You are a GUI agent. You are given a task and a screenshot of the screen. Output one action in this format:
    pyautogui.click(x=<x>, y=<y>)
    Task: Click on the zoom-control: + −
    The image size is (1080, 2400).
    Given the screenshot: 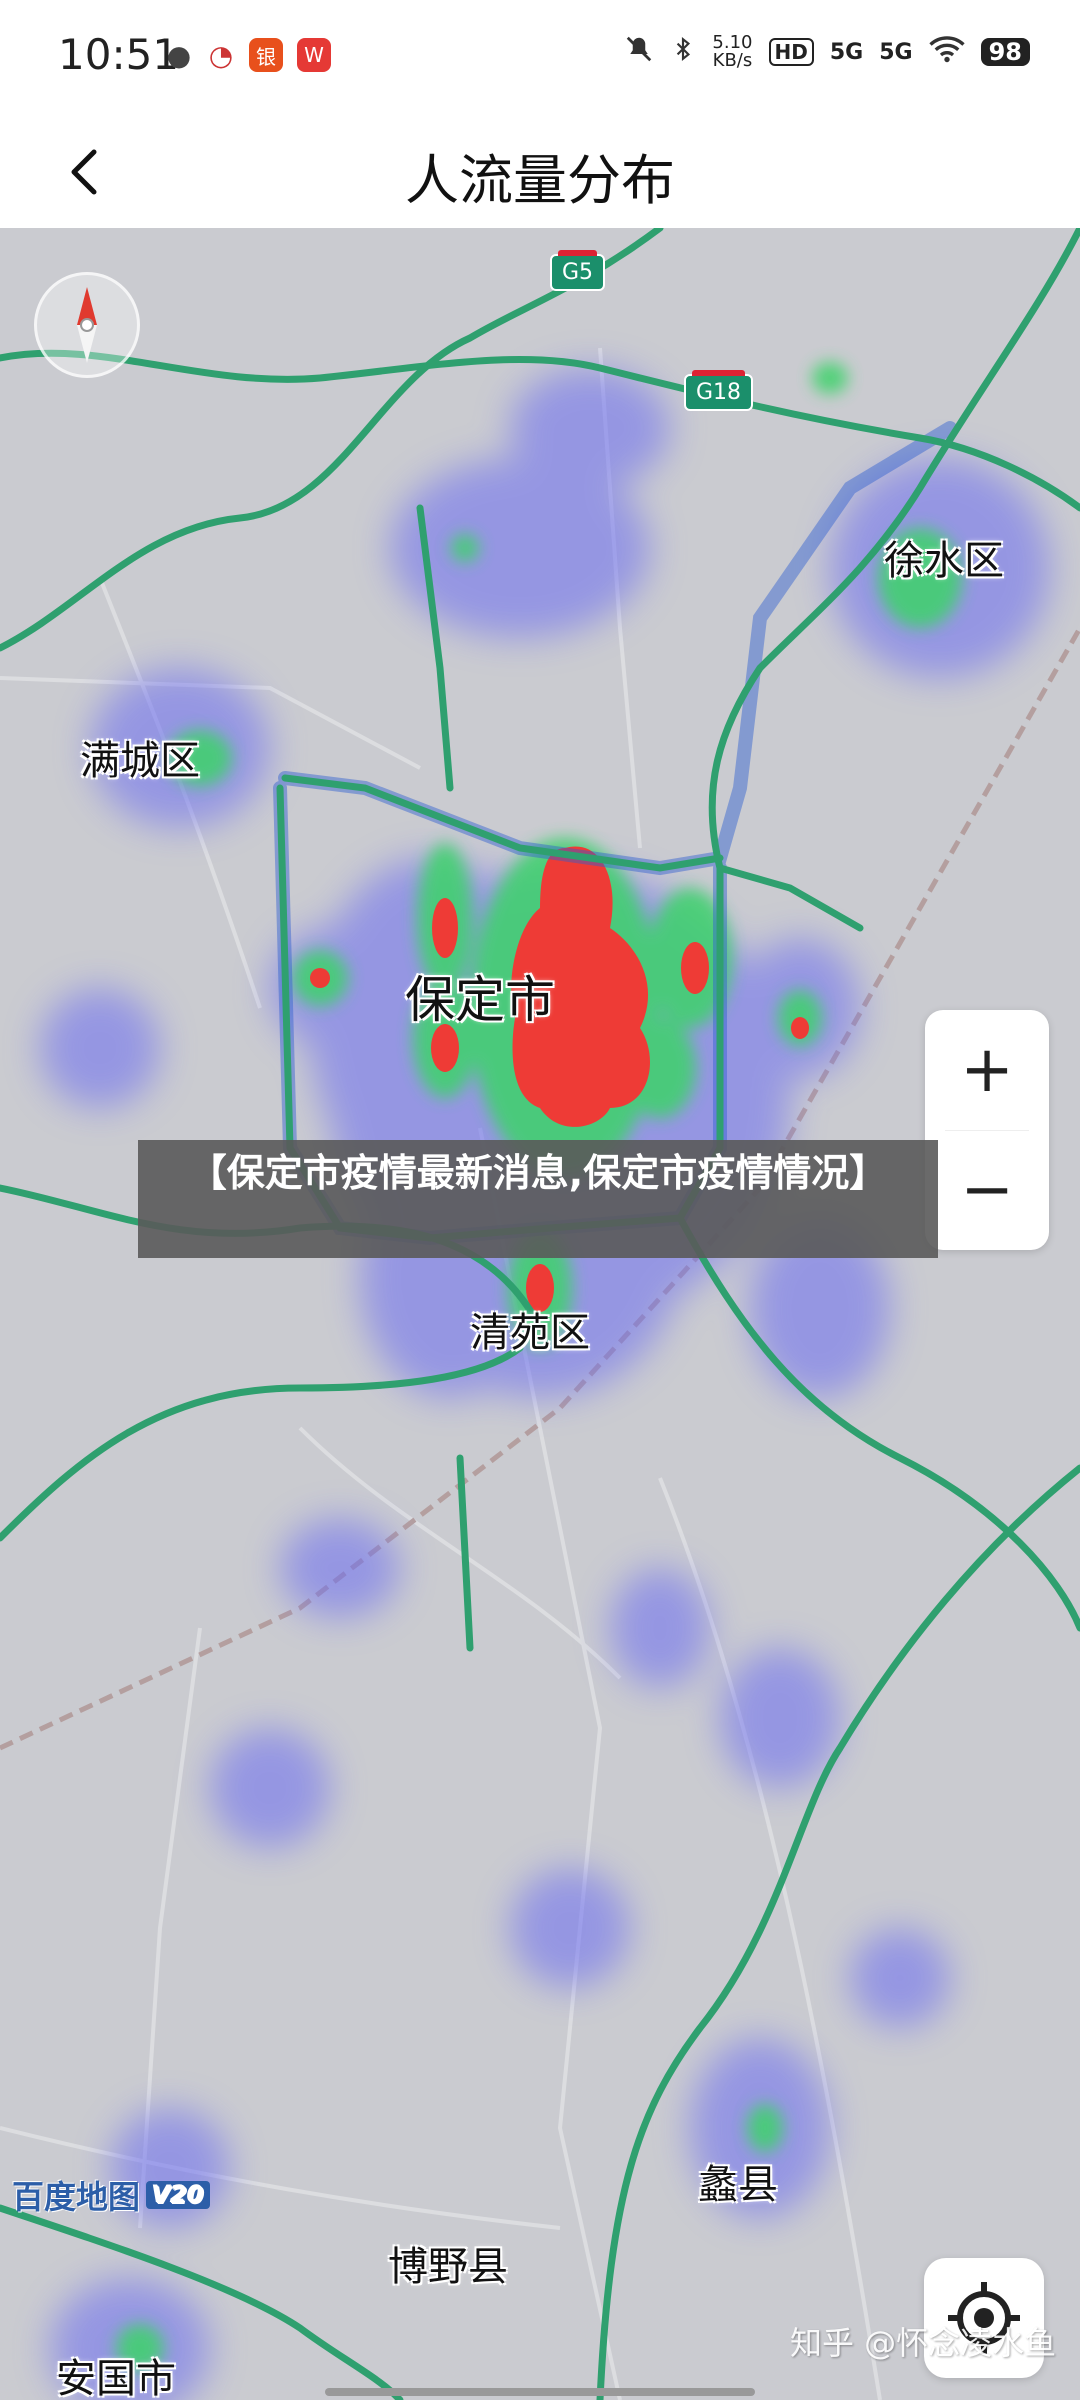 What is the action you would take?
    pyautogui.click(x=987, y=1130)
    